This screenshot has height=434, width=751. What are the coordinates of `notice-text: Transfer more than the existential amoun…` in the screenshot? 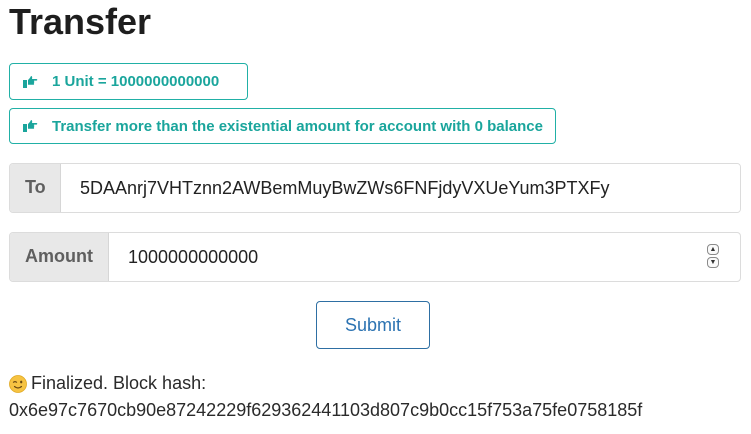 It's located at (297, 126).